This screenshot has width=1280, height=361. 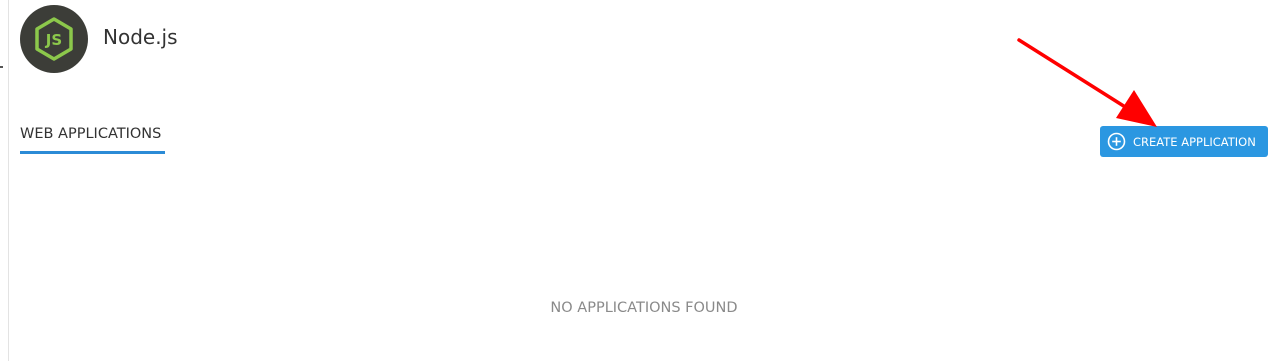 What do you see at coordinates (1116, 141) in the screenshot?
I see `plus-circle-icon` at bounding box center [1116, 141].